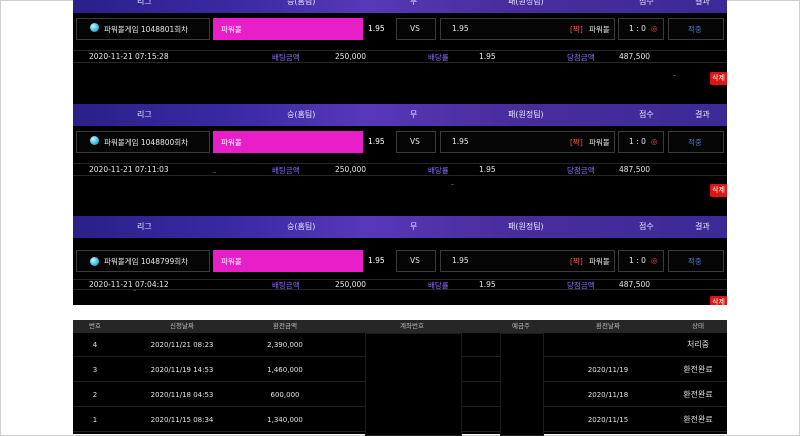 The width and height of the screenshot is (800, 436). I want to click on bet-datetime: 2020-11-21 07:15:28, so click(129, 56).